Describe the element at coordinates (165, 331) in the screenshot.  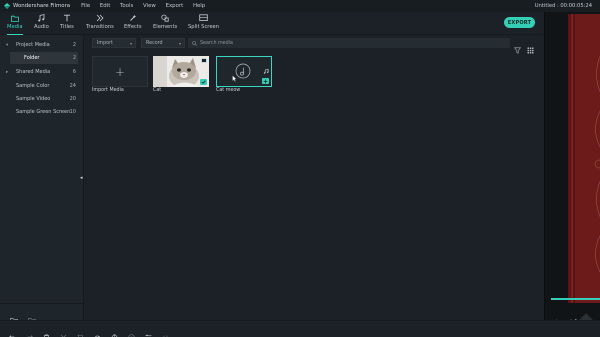
I see `audio-mixer-icon` at that location.